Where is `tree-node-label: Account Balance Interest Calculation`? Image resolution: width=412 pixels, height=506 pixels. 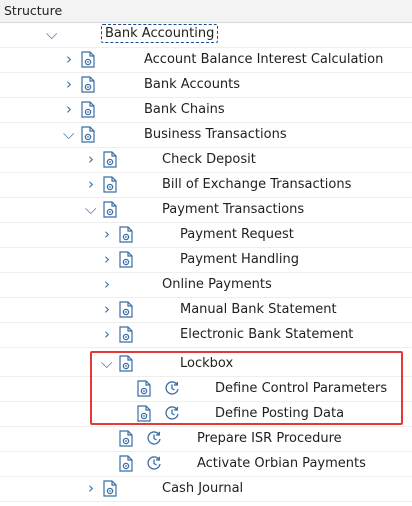 tree-node-label: Account Balance Interest Calculation is located at coordinates (263, 59).